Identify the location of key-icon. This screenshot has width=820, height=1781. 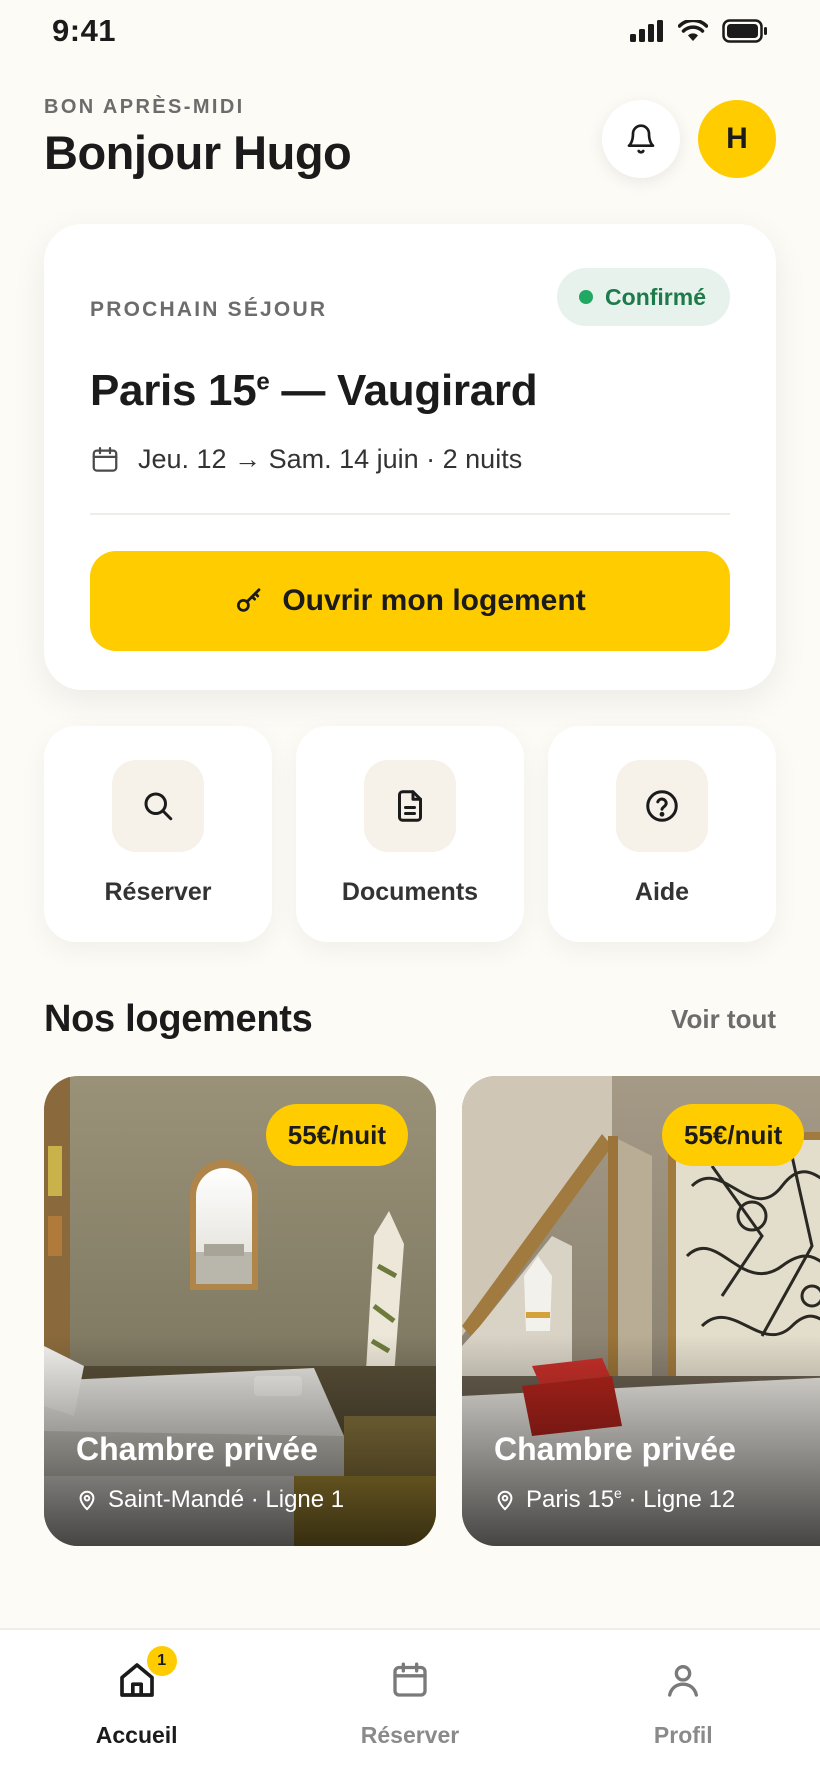
(249, 600).